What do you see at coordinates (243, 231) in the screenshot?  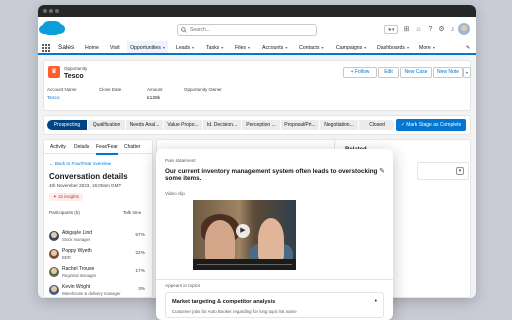 I see `play-icon: ▶` at bounding box center [243, 231].